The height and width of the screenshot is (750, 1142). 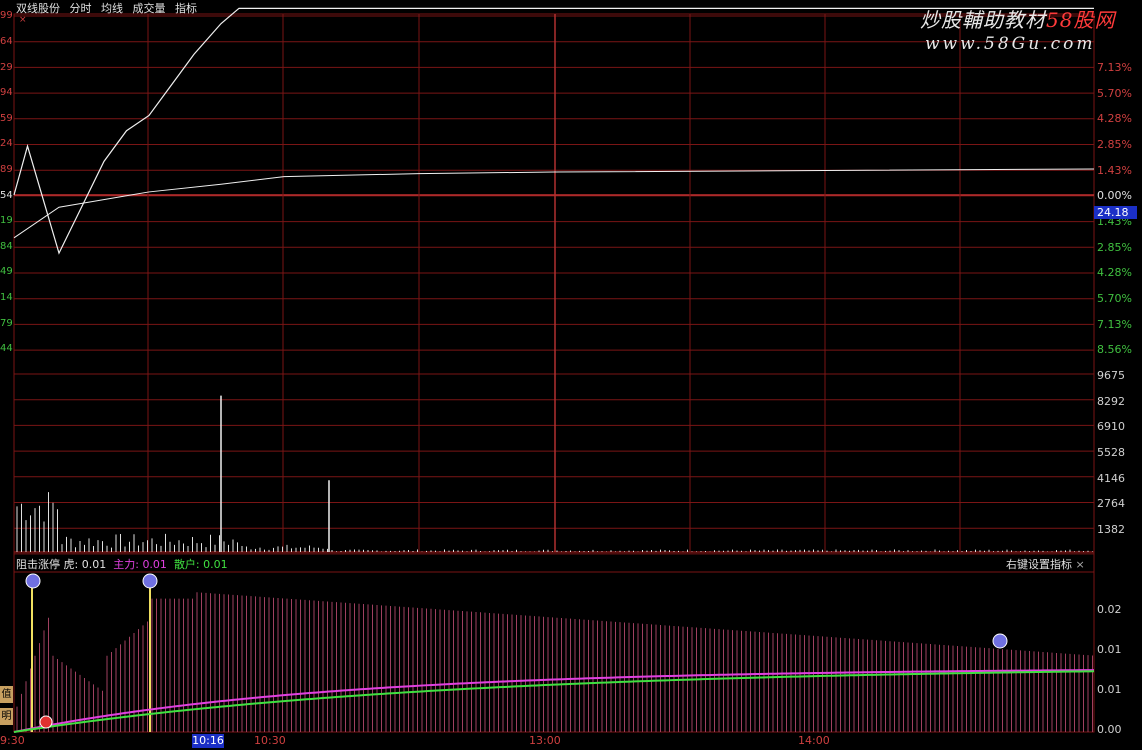 What do you see at coordinates (186, 8) in the screenshot?
I see `menu-zhibiao: 指标` at bounding box center [186, 8].